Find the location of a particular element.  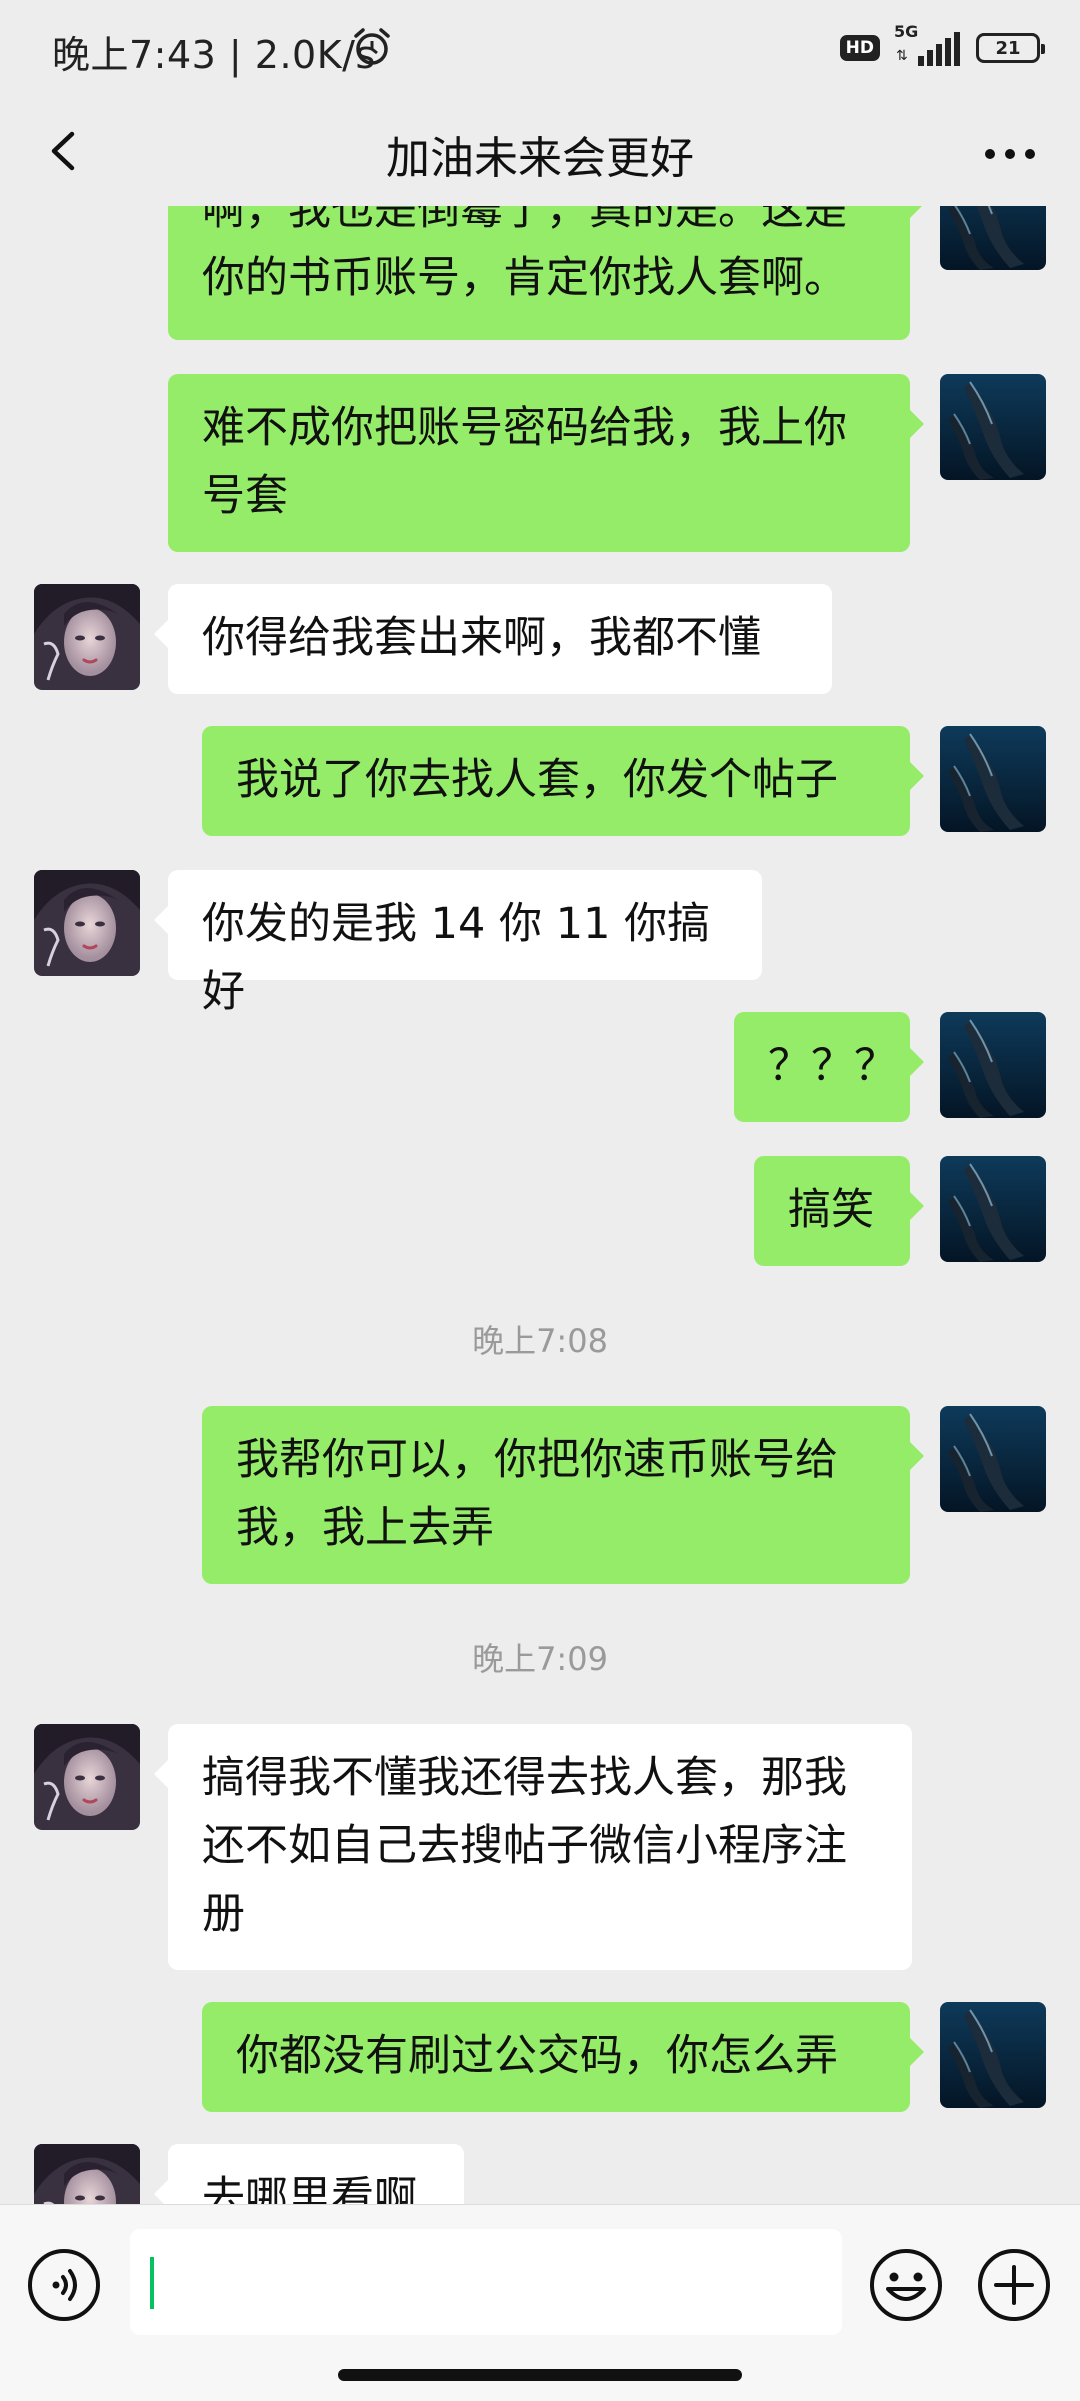

message-bubble-received: 去哪里看啊 is located at coordinates (309, 2174).